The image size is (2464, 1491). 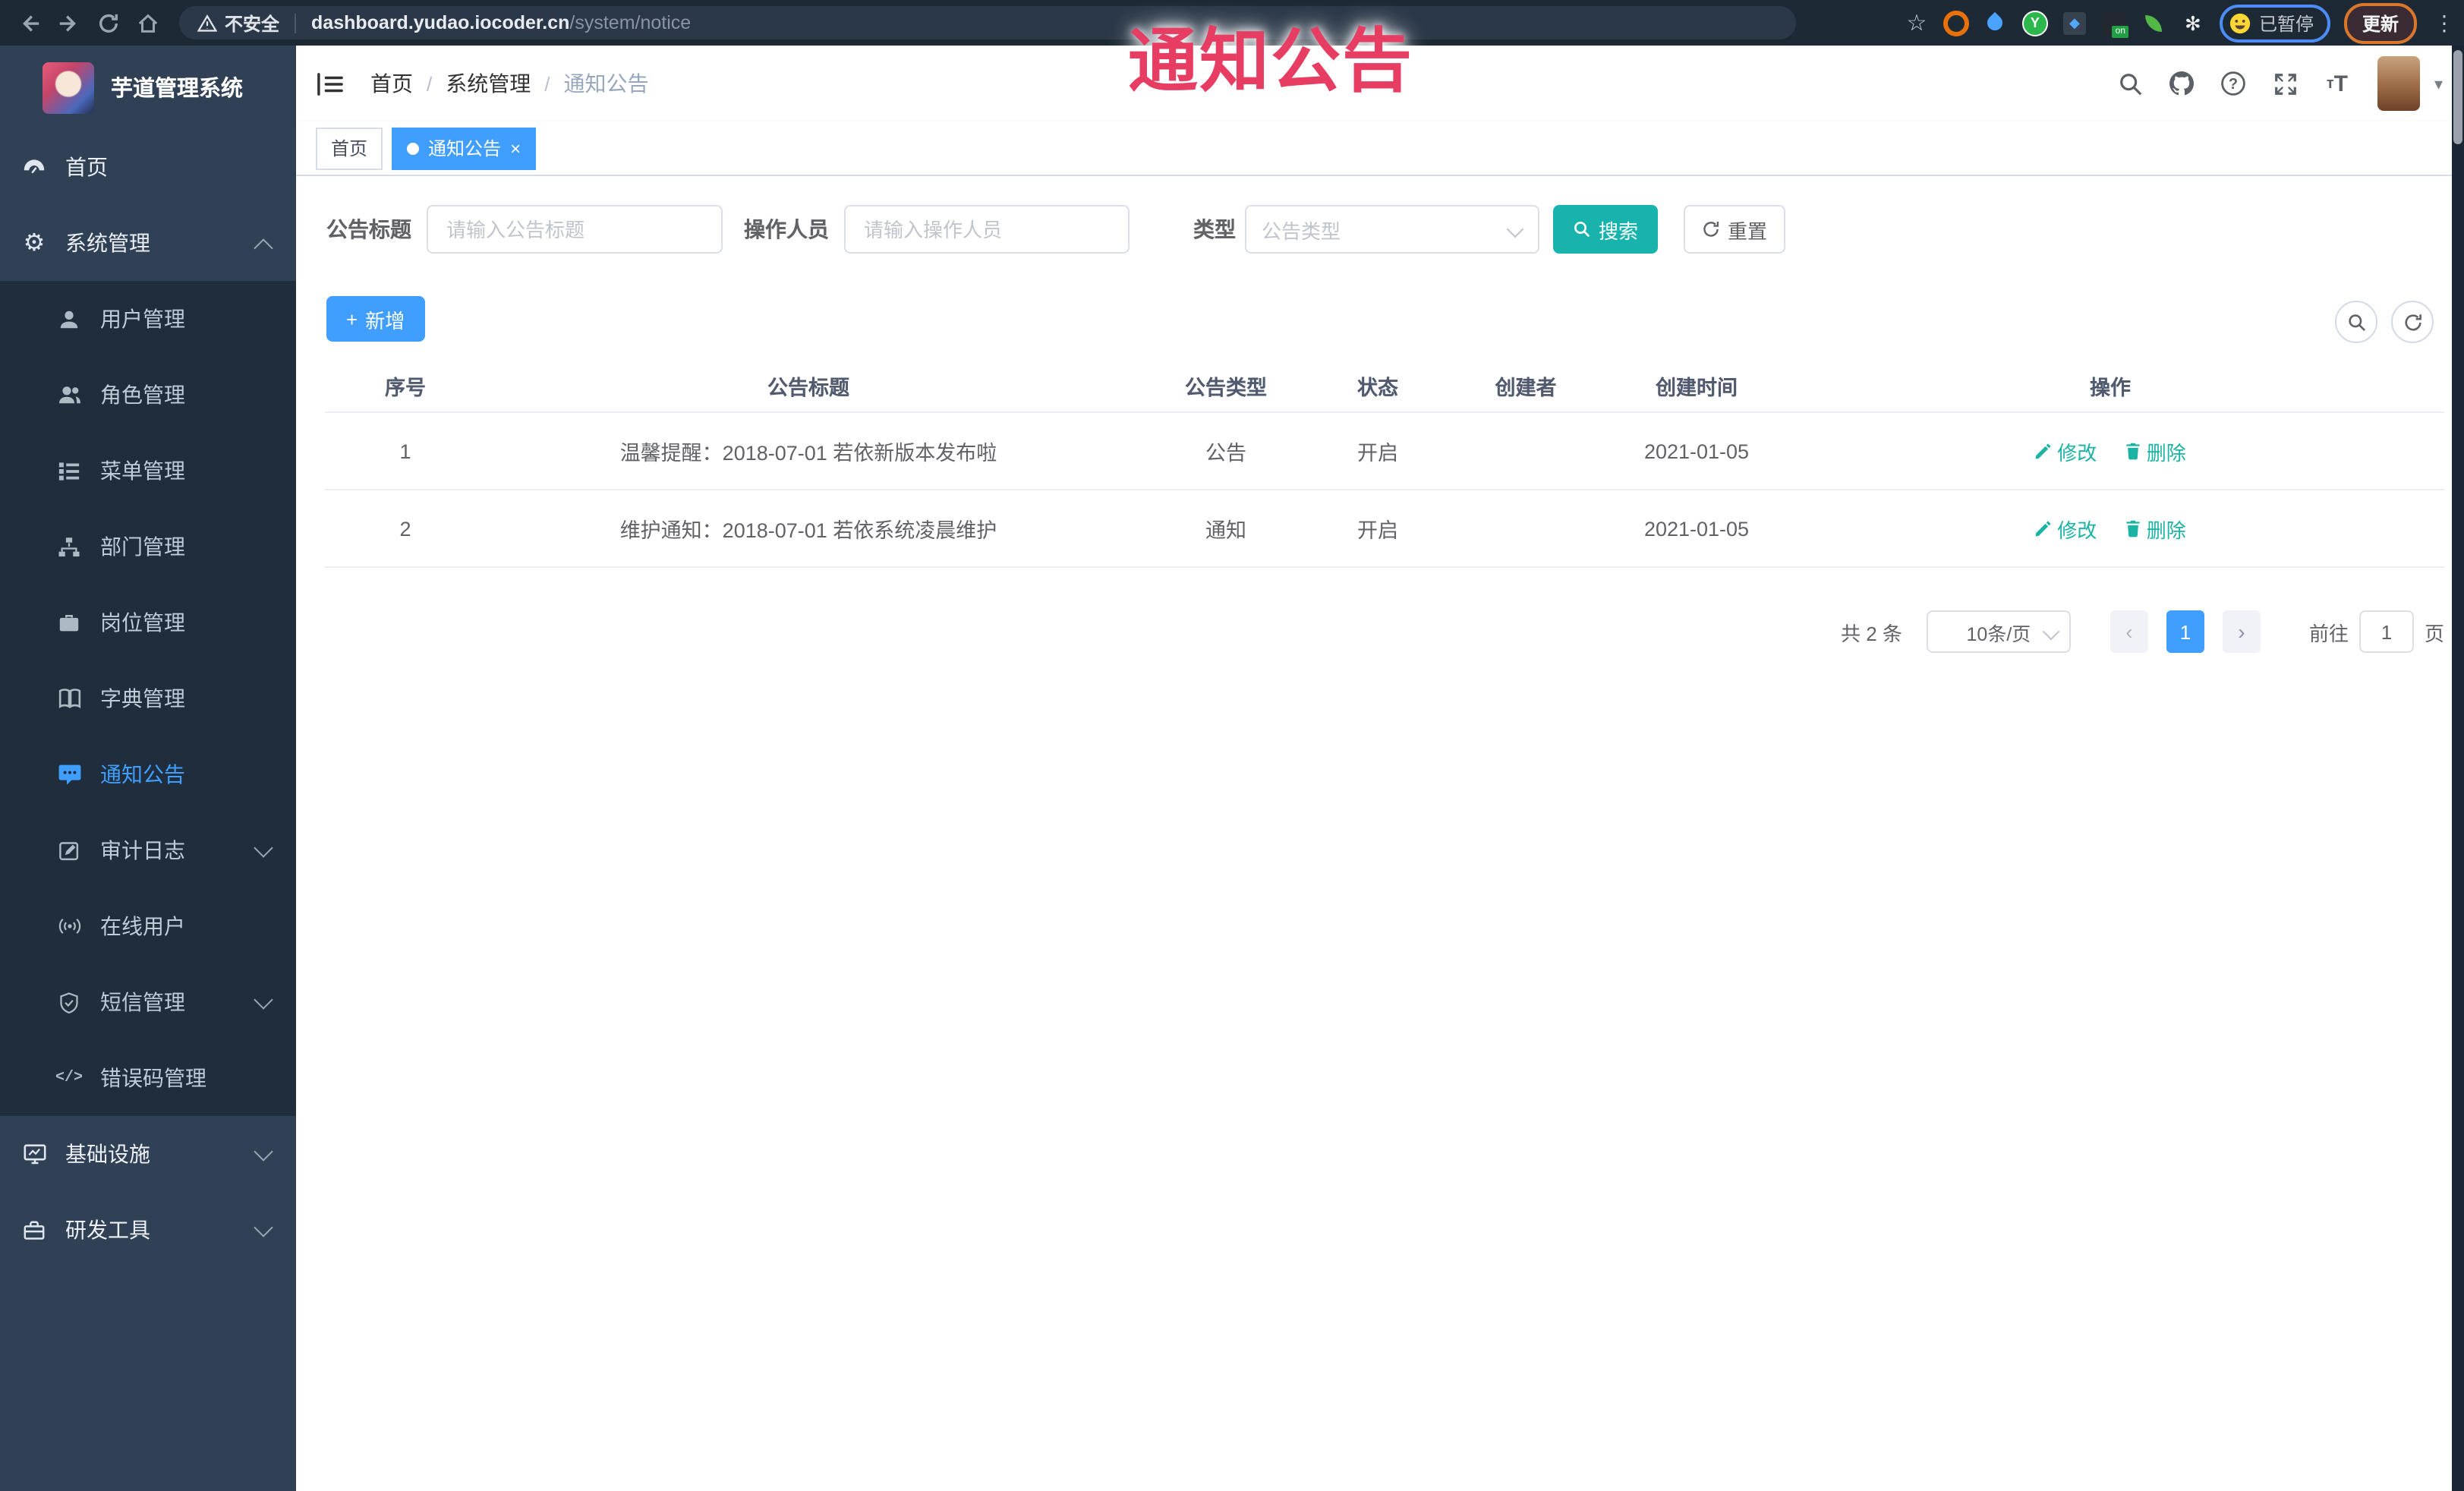 I want to click on sidebar-item-error-codes: </> 错误码管理, so click(x=148, y=1078).